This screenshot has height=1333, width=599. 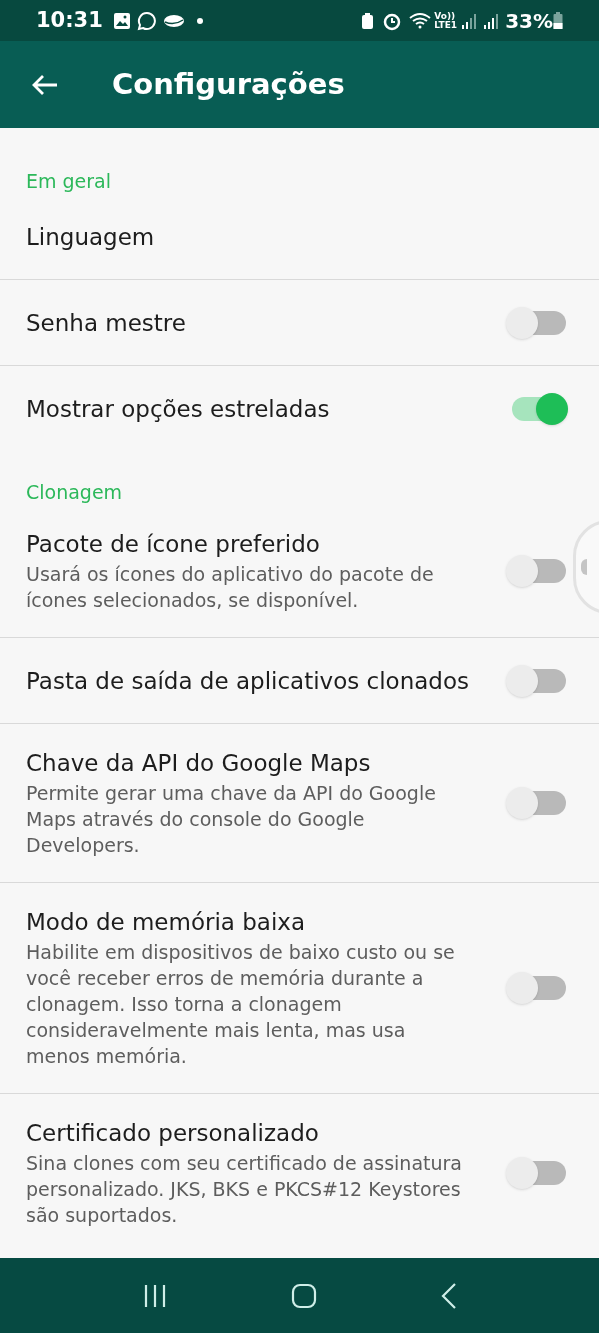 I want to click on volte-label: Vo)), so click(x=445, y=16).